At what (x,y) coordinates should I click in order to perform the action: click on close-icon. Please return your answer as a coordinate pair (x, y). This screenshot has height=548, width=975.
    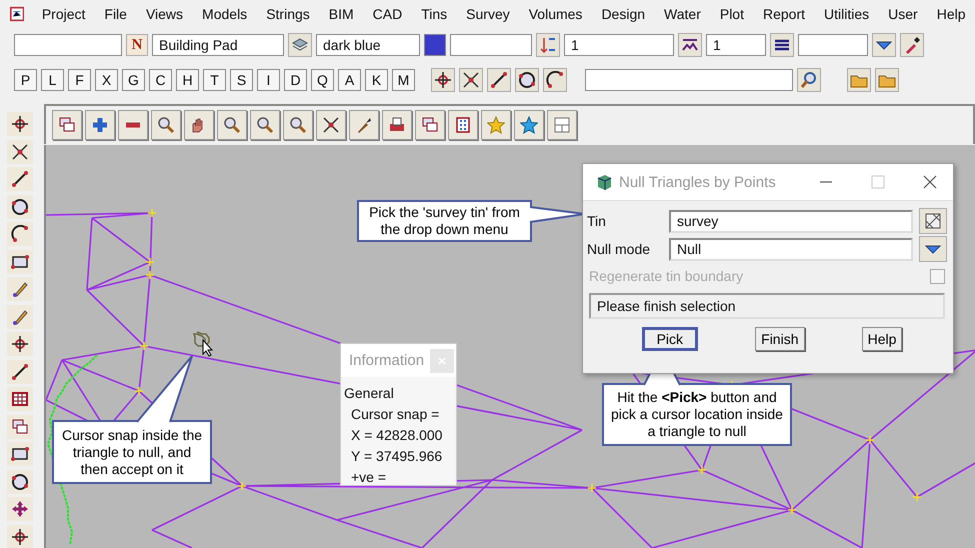
    Looking at the image, I should click on (930, 182).